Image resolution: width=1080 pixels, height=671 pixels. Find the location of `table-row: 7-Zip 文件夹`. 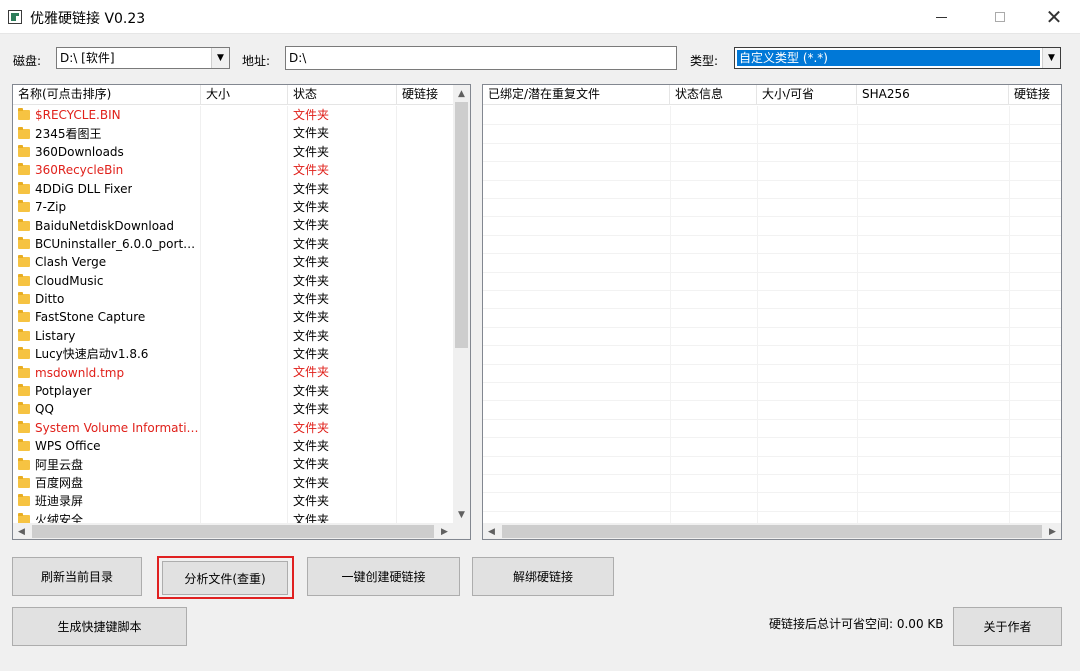

table-row: 7-Zip 文件夹 is located at coordinates (233, 207).